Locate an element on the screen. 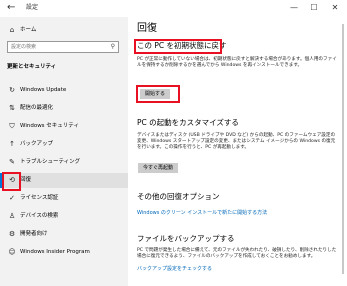  check-circle-icon: ✓ is located at coordinates (12, 198).